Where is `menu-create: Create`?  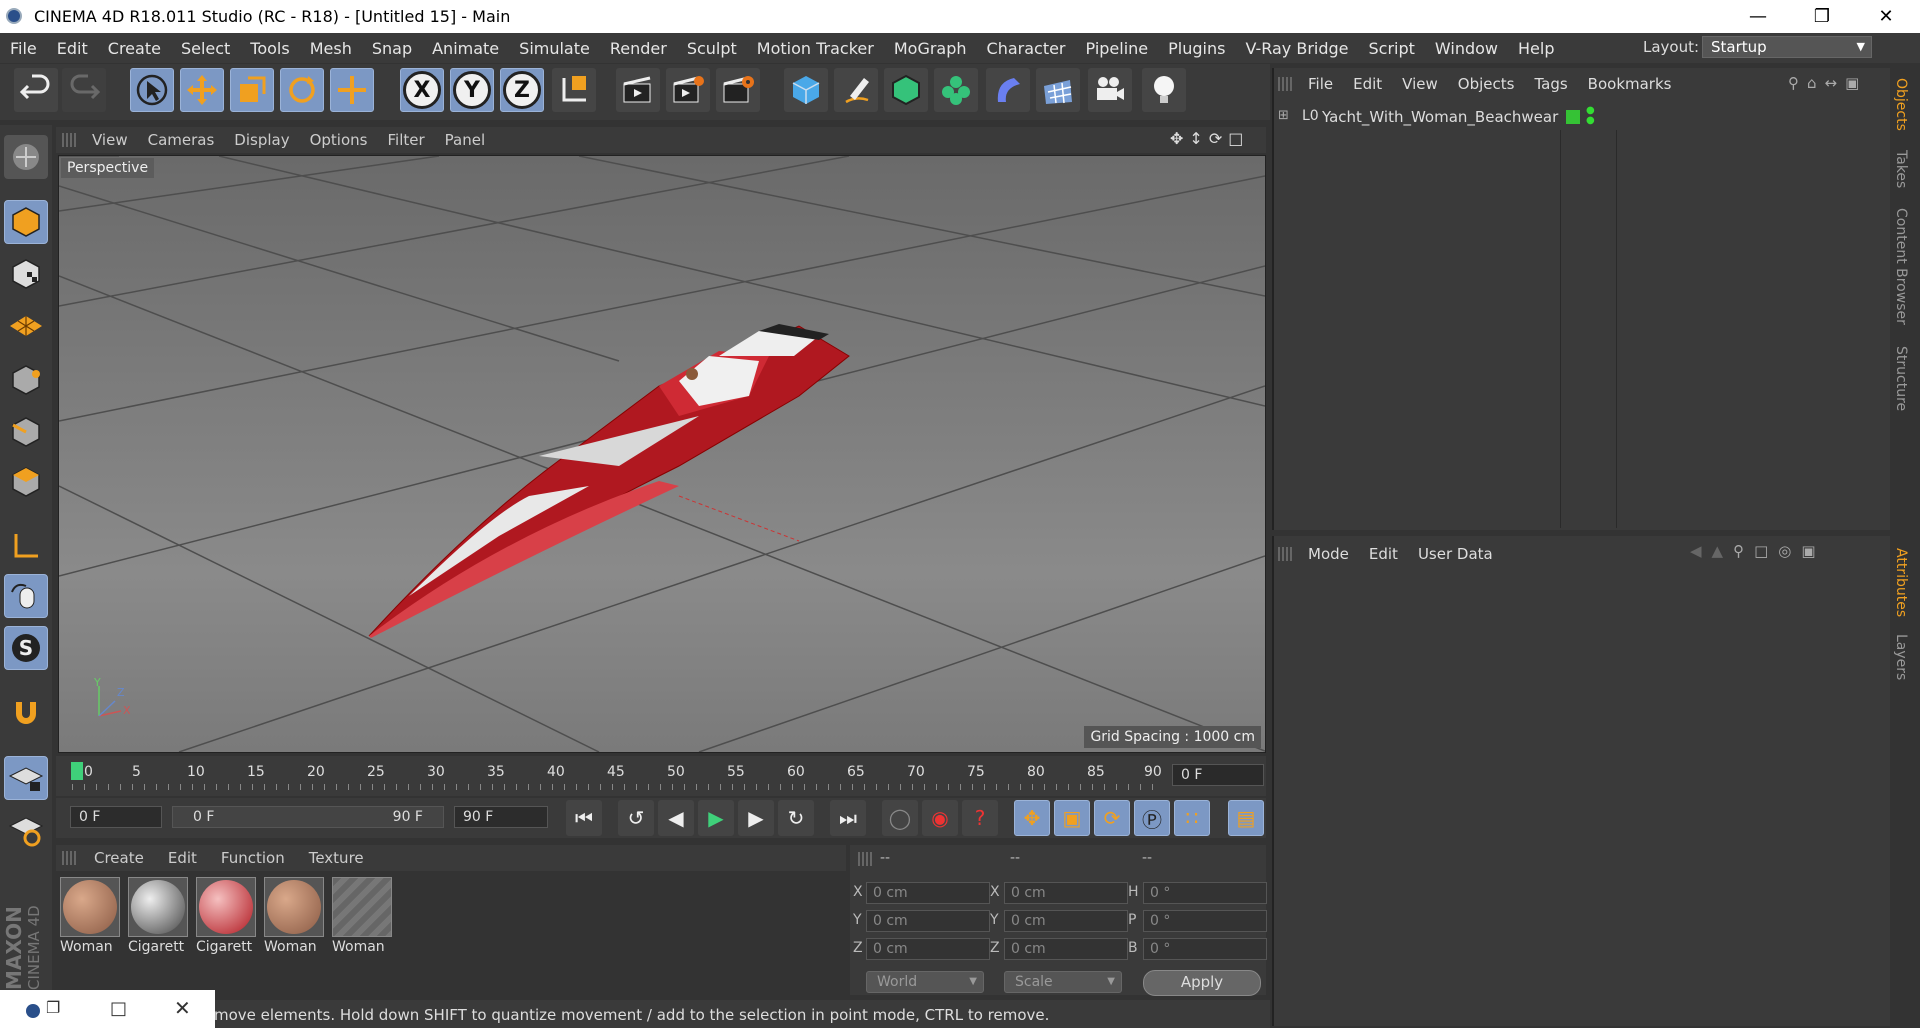 menu-create: Create is located at coordinates (134, 48).